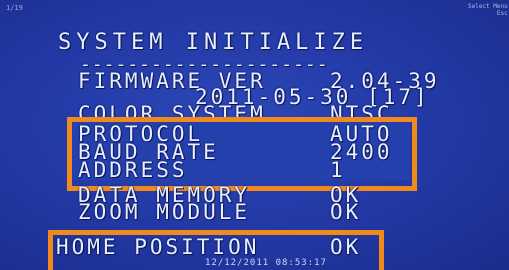  What do you see at coordinates (213, 42) in the screenshot?
I see `osd-title: SYSTEM INITIALIZE` at bounding box center [213, 42].